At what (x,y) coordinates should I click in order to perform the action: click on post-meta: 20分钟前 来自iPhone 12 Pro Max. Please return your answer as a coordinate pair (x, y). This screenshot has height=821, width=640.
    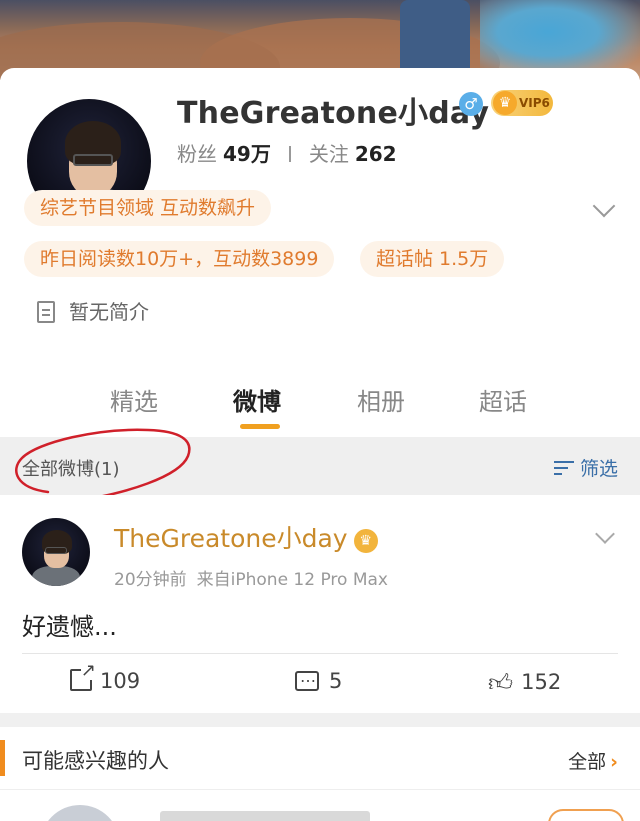
    Looking at the image, I should click on (251, 577).